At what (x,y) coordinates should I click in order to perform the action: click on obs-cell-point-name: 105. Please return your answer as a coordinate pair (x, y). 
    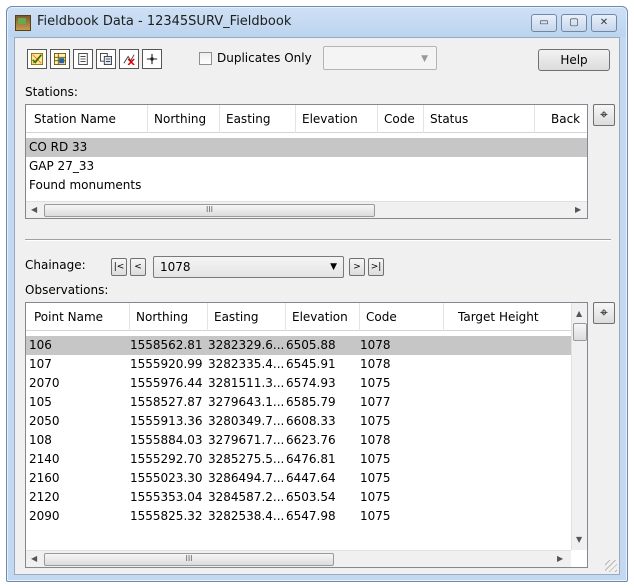
    Looking at the image, I should click on (40, 402).